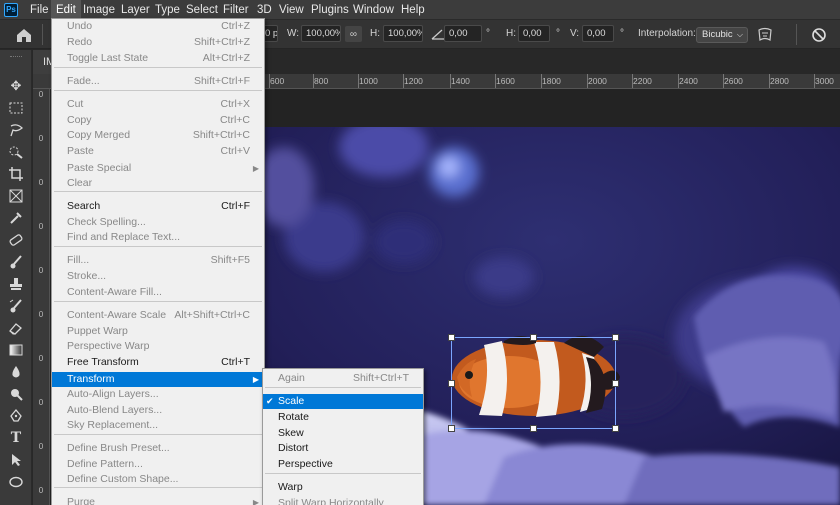  Describe the element at coordinates (533, 383) in the screenshot. I see `transform-bounding-box` at that location.